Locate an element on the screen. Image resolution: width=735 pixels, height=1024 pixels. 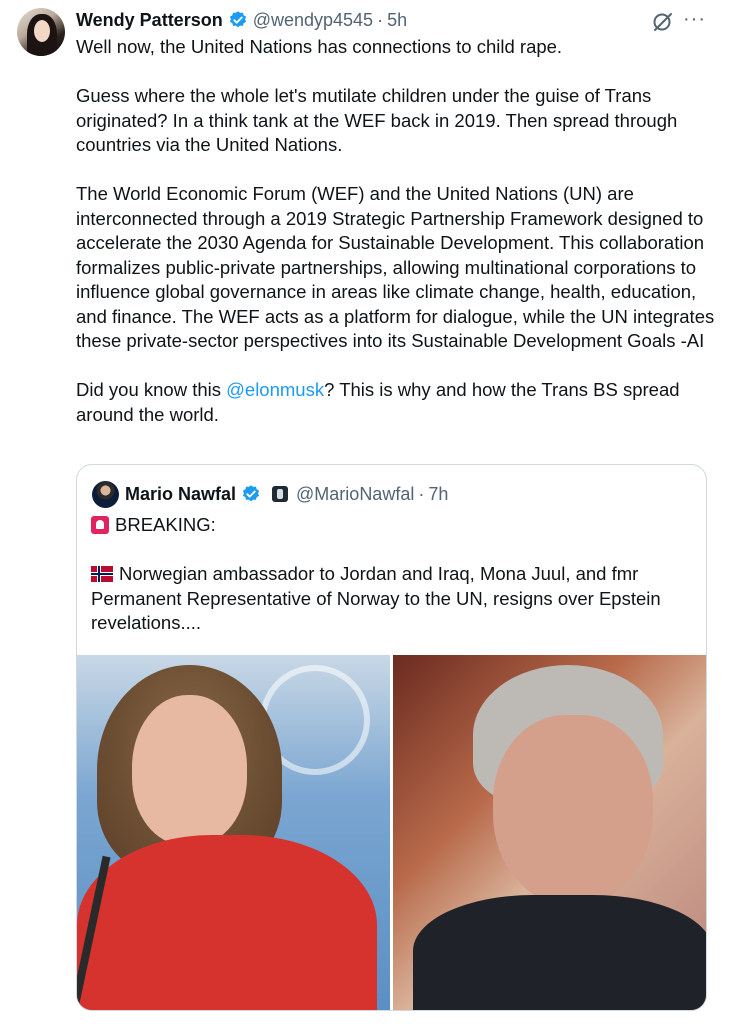
text-before-mention: Did you know this is located at coordinates (151, 389).